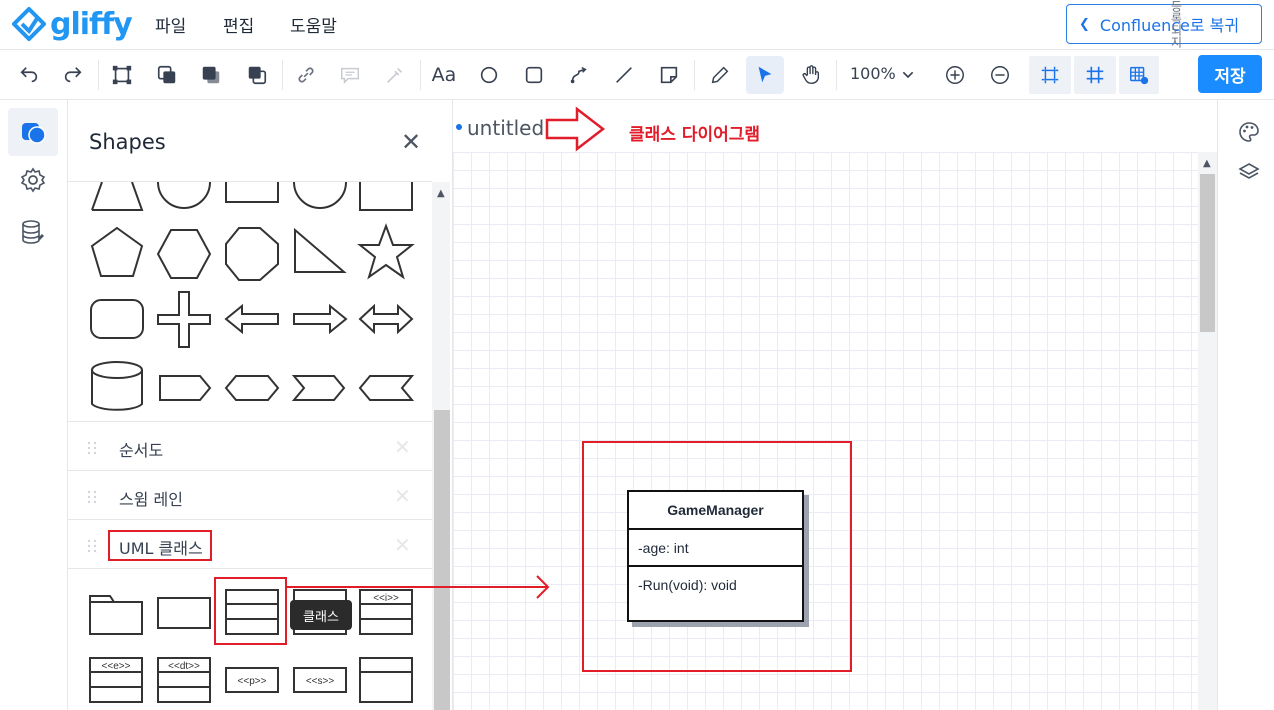 Image resolution: width=1274 pixels, height=710 pixels. I want to click on pan-tool-button, so click(811, 75).